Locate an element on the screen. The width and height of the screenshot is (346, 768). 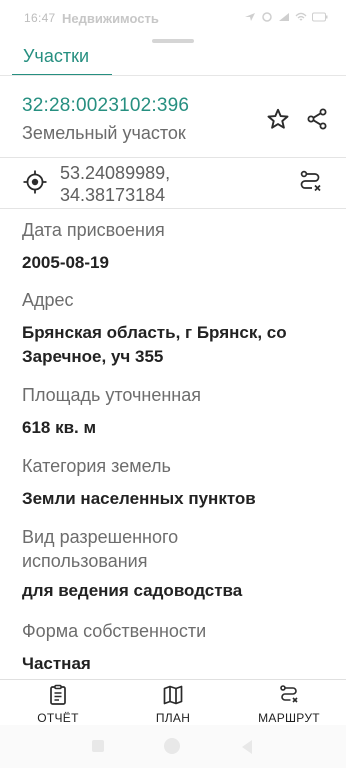
coordinates-latitude: 53.24089989, is located at coordinates (115, 173).